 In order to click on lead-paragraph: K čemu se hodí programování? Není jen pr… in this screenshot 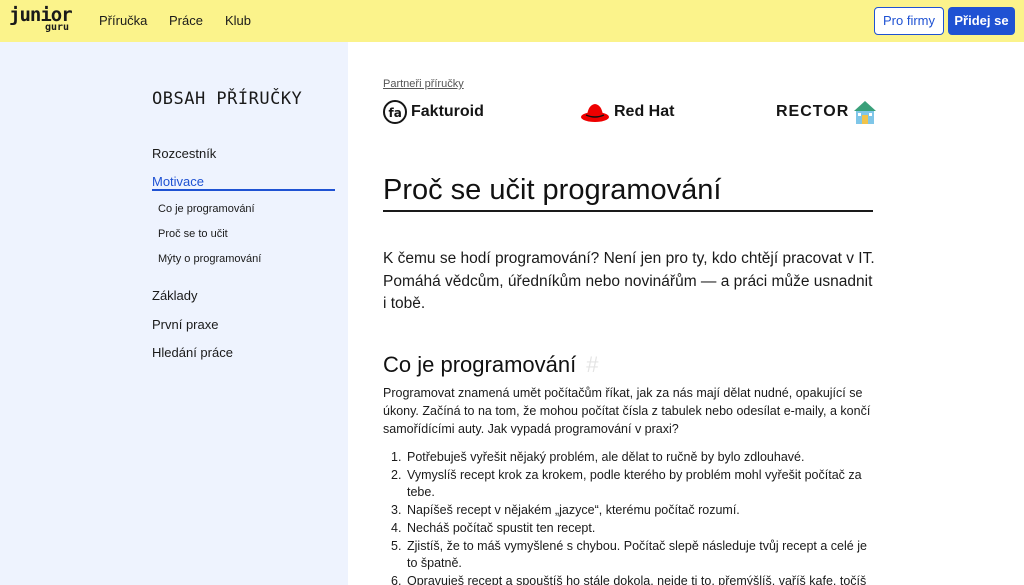, I will do `click(629, 281)`.